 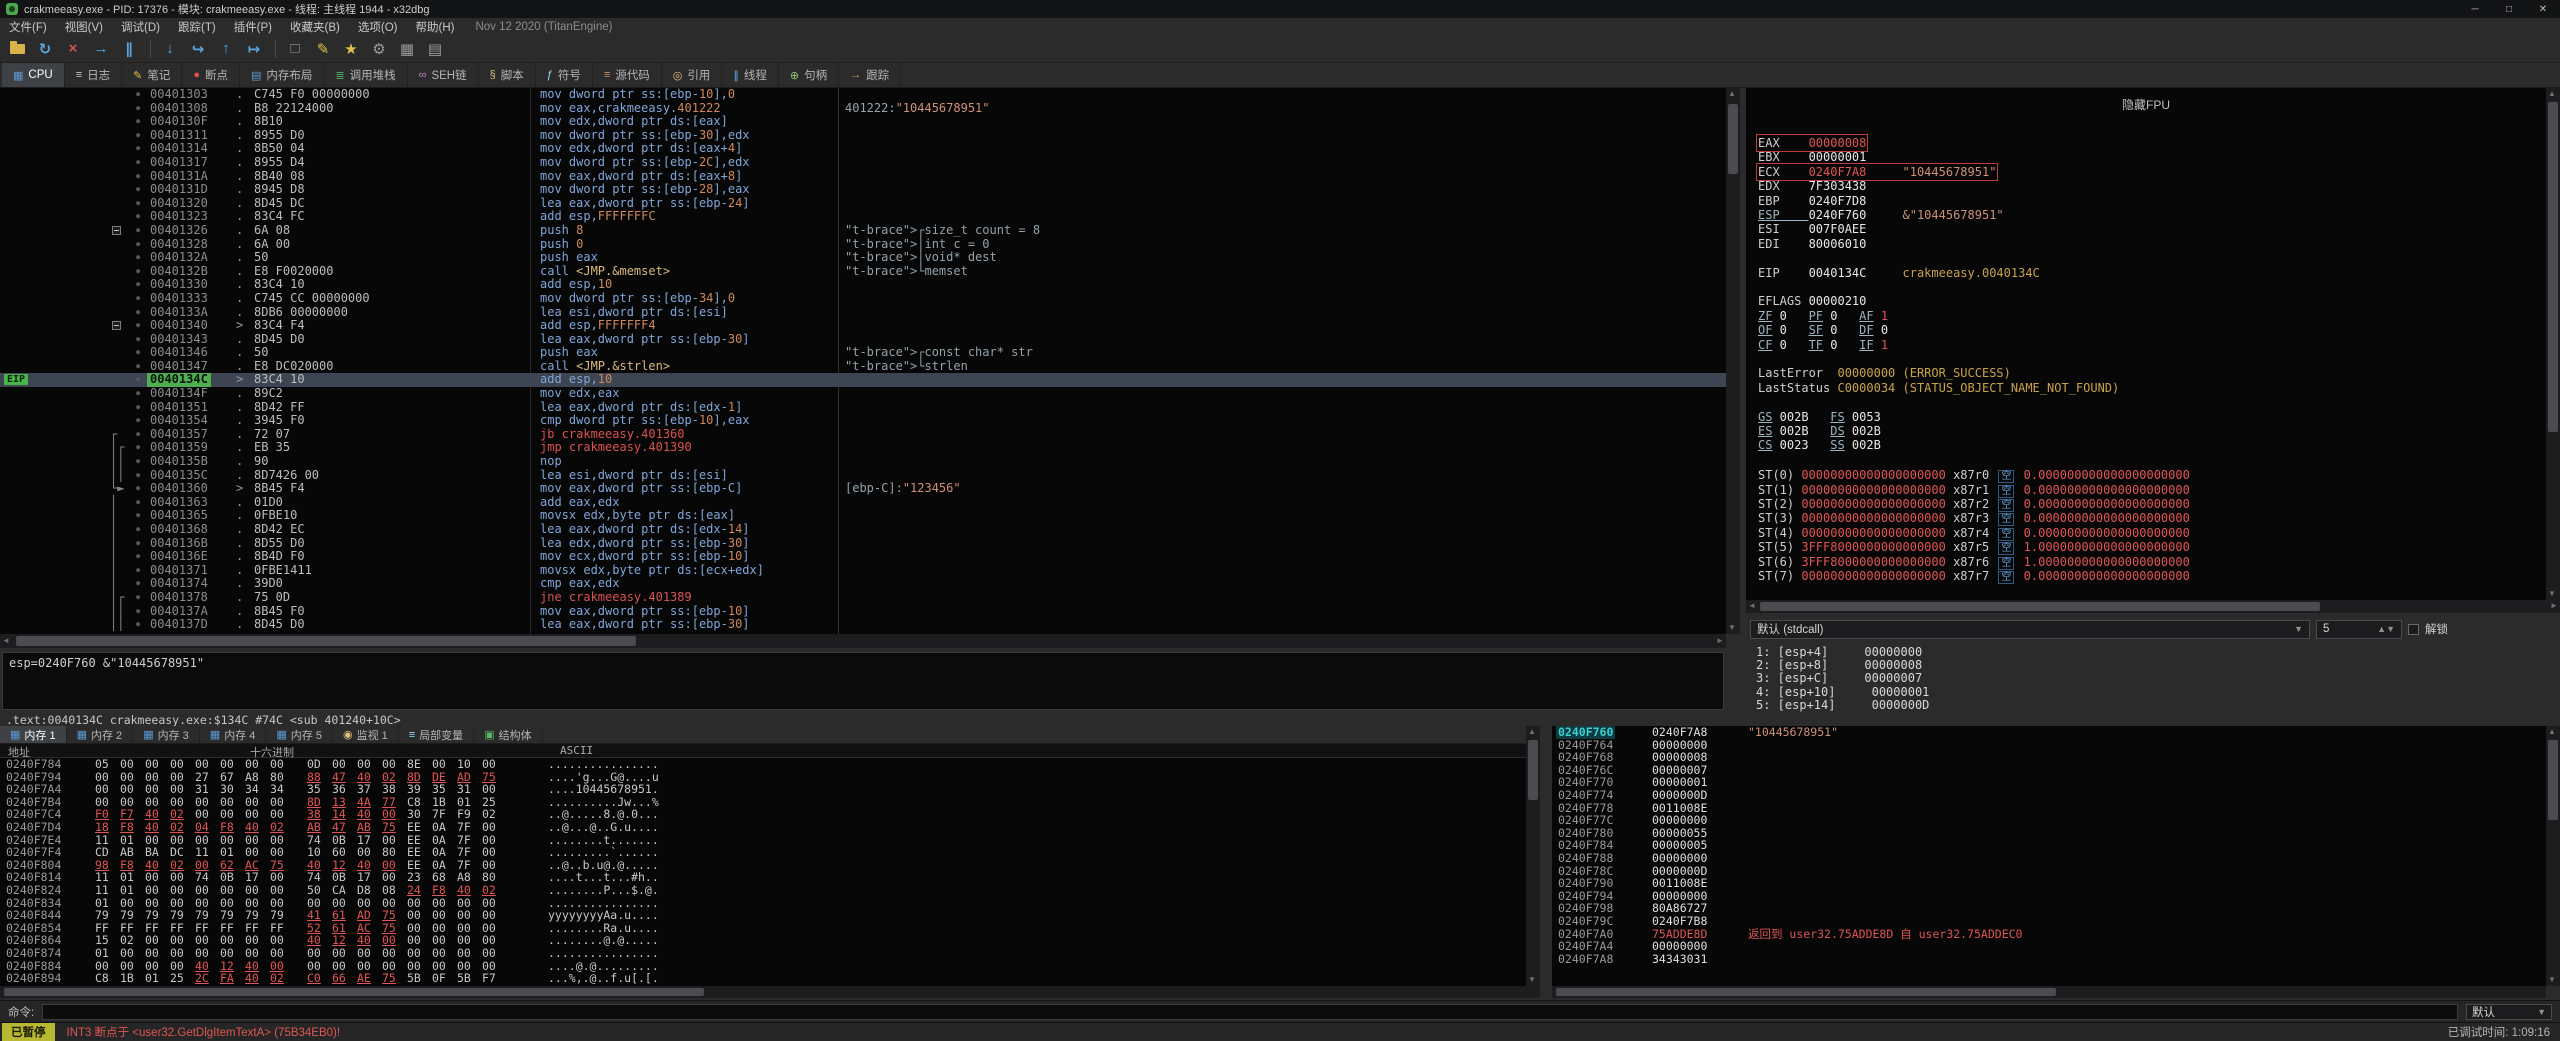 What do you see at coordinates (2146, 104) in the screenshot?
I see `hide-fpu-button: 隐藏FPU` at bounding box center [2146, 104].